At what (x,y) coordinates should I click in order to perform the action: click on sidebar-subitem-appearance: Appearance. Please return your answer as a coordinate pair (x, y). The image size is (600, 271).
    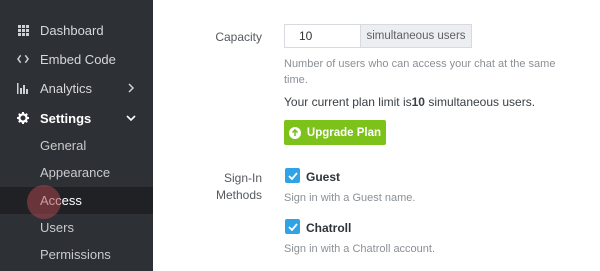
    Looking at the image, I should click on (76, 172).